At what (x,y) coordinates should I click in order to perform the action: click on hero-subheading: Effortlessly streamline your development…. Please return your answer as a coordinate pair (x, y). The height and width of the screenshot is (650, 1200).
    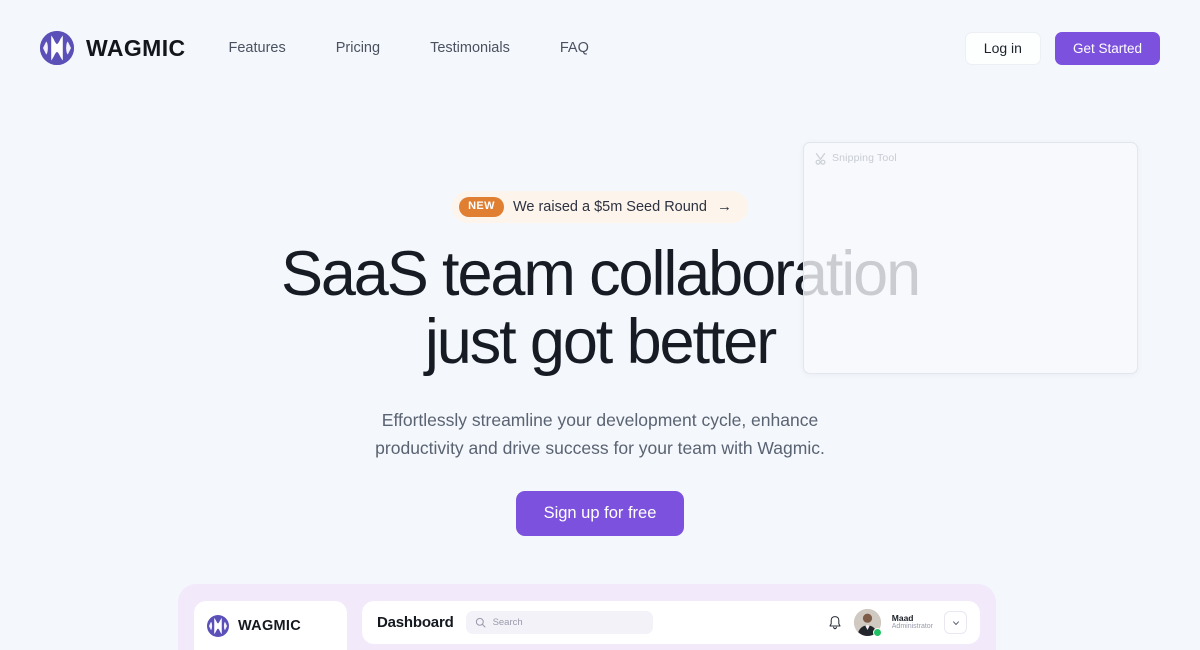
    Looking at the image, I should click on (600, 434).